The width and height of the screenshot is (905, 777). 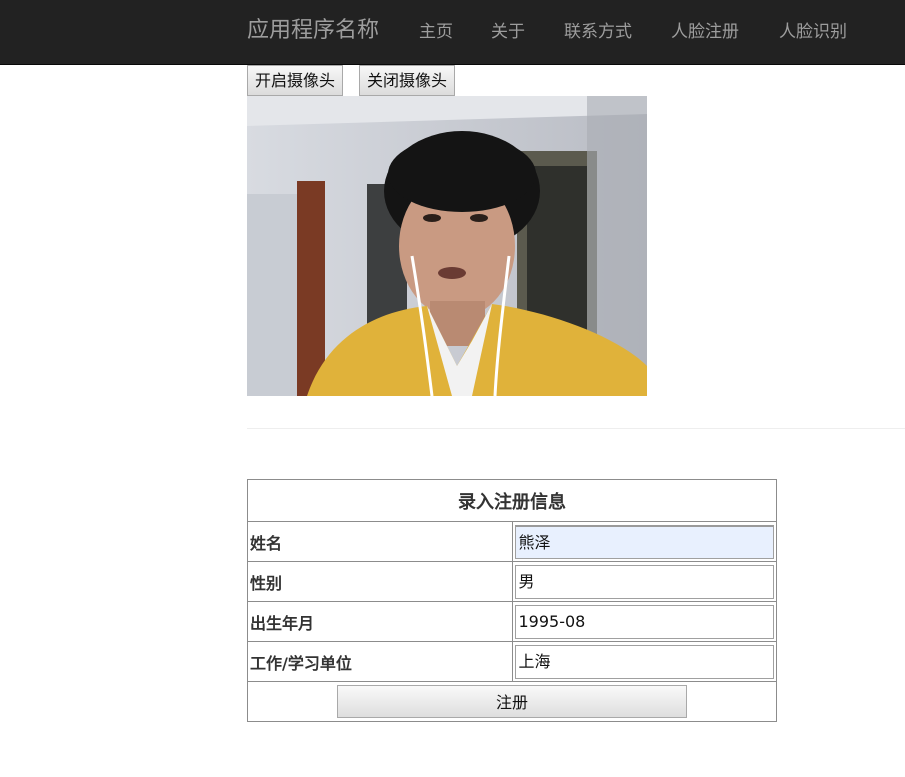 What do you see at coordinates (598, 32) in the screenshot?
I see `nav-item-contact: 联系方式` at bounding box center [598, 32].